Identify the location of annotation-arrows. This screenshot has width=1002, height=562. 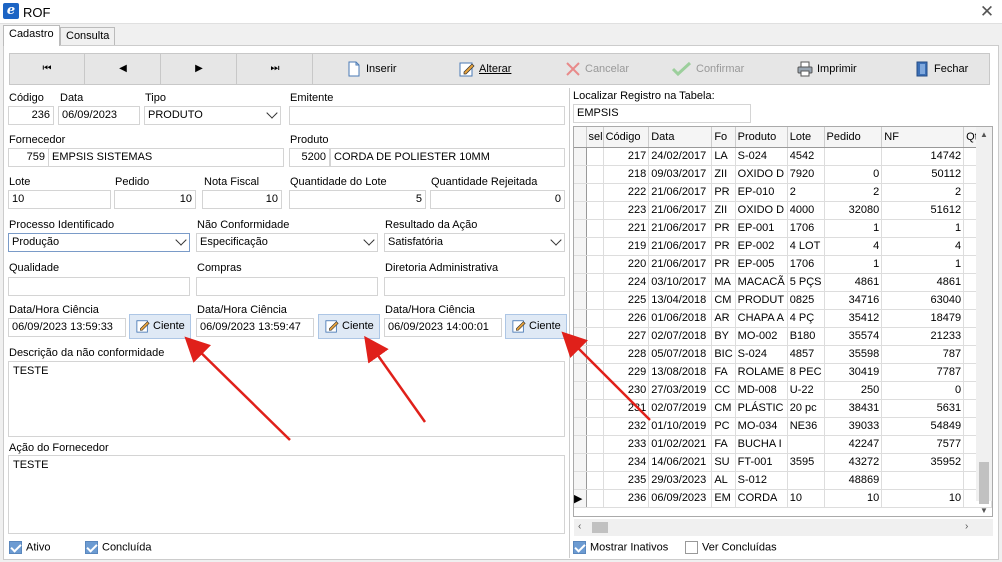
(417, 386).